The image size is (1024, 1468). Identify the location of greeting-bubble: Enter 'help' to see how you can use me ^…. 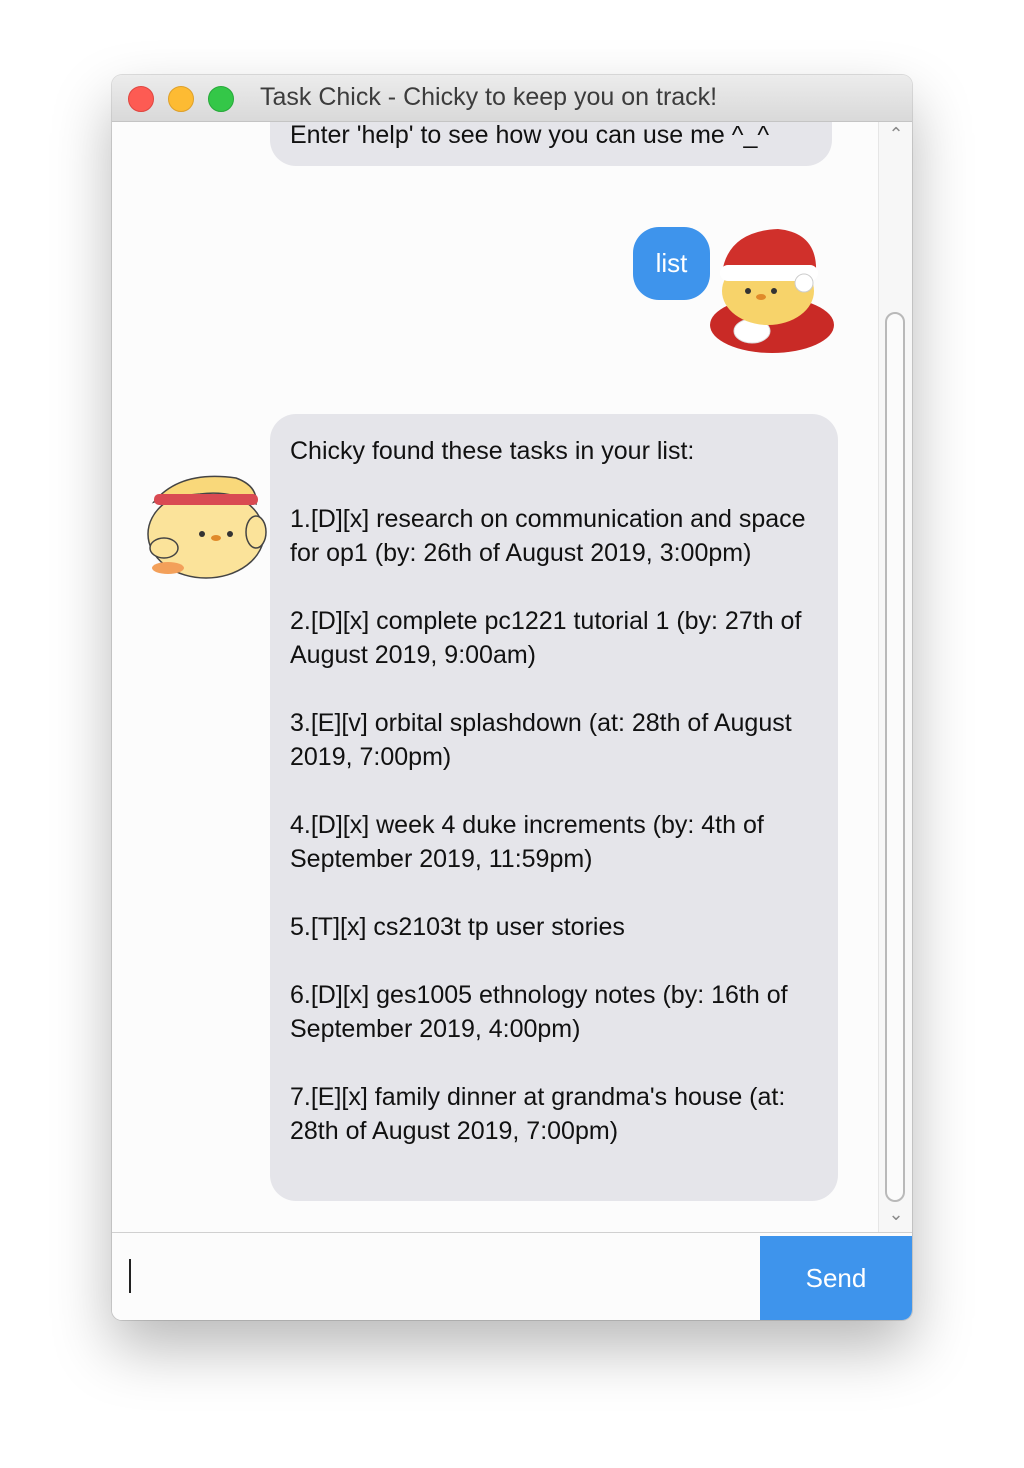
(551, 144).